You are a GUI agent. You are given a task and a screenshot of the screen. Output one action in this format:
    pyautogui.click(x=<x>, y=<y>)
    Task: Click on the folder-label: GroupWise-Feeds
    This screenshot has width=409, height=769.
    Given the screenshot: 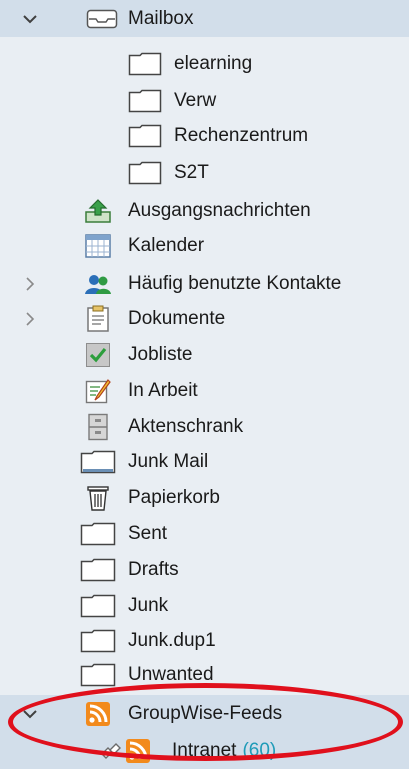 What is the action you would take?
    pyautogui.click(x=205, y=713)
    